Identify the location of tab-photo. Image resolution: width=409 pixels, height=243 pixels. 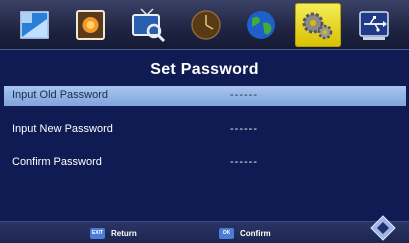
(90, 25).